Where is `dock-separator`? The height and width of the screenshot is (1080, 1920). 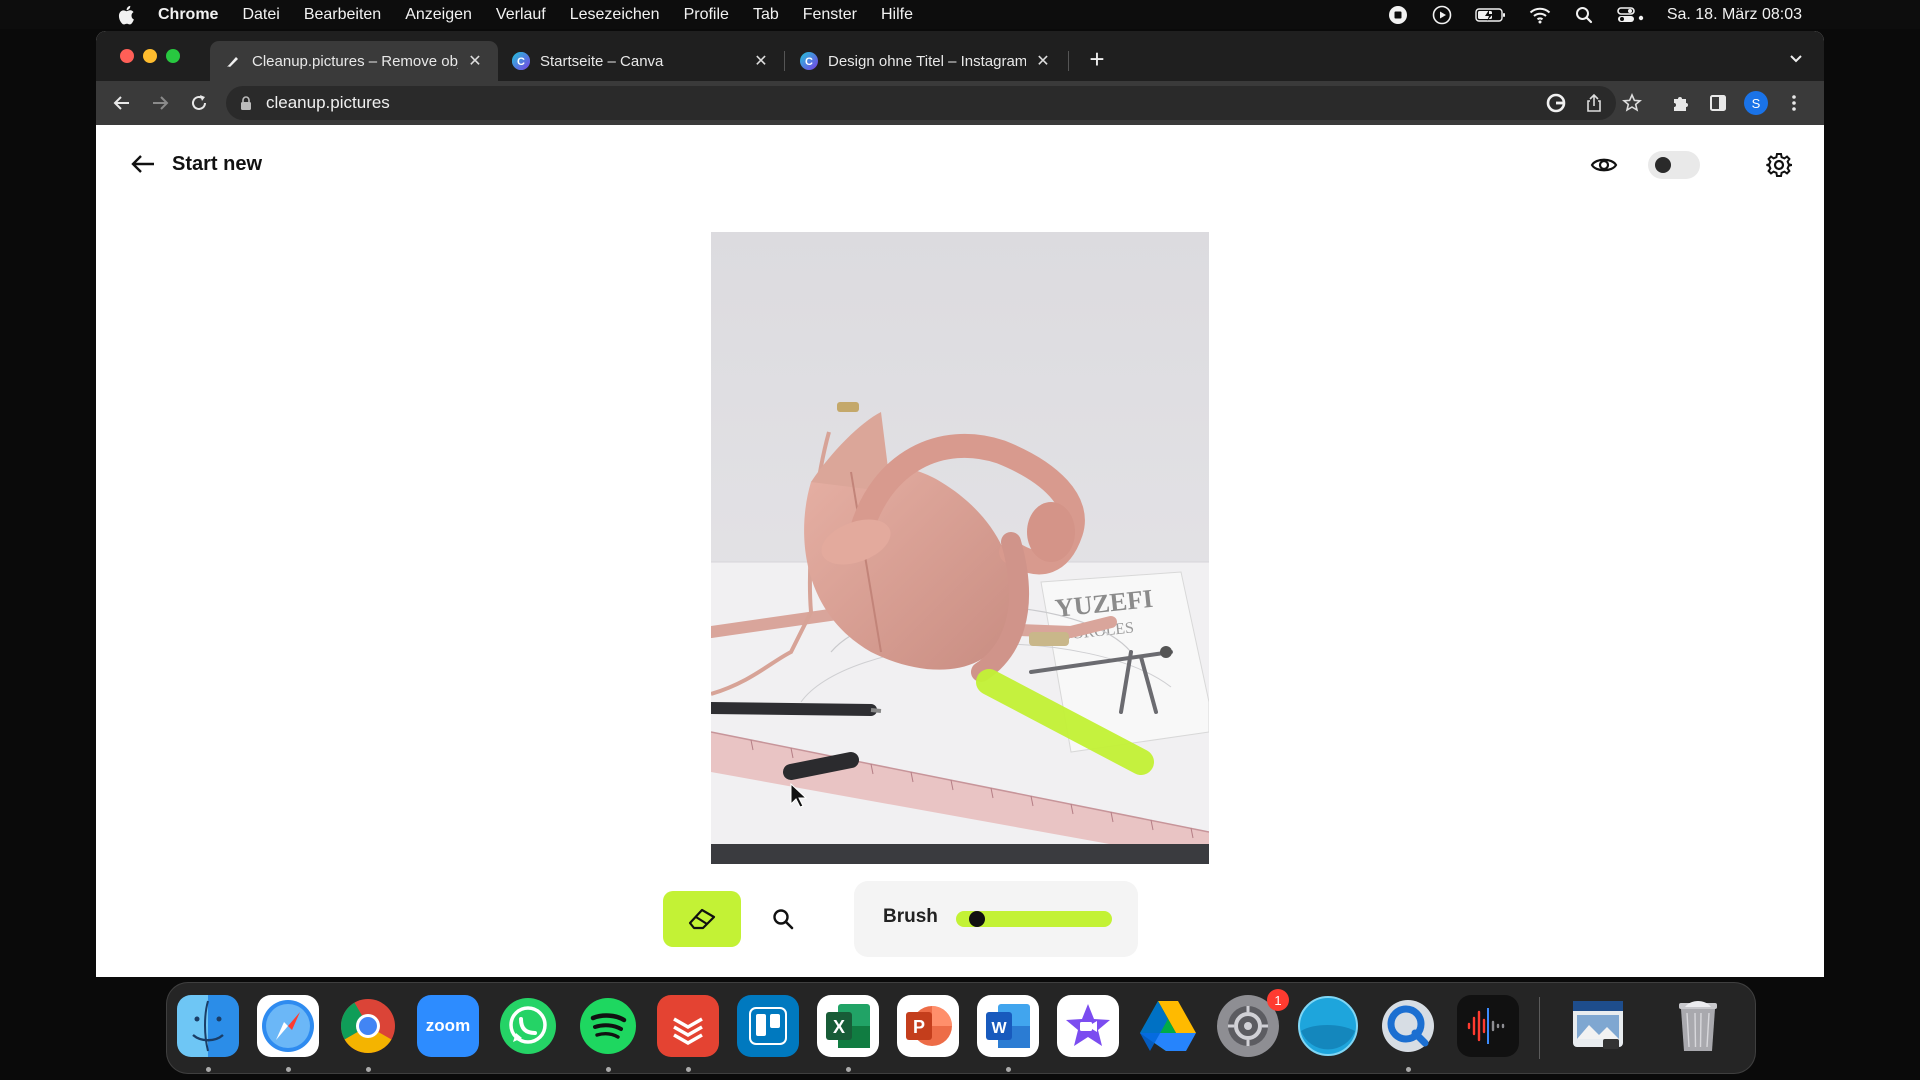
dock-separator is located at coordinates (1539, 1028).